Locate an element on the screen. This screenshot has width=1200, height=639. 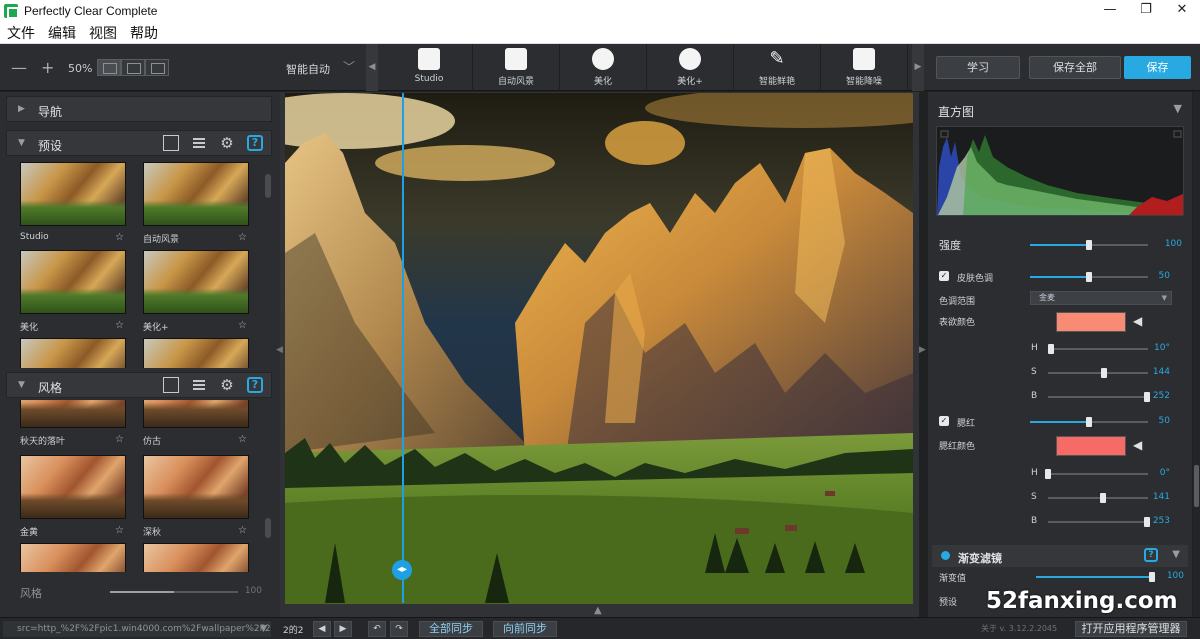
save-all-button: 保存全部 is located at coordinates (1075, 67).